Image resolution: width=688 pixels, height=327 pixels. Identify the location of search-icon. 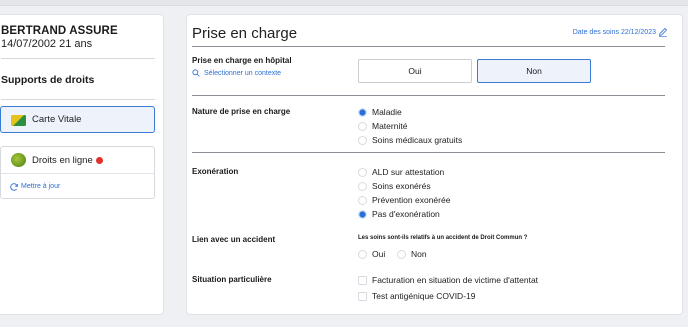
(196, 73).